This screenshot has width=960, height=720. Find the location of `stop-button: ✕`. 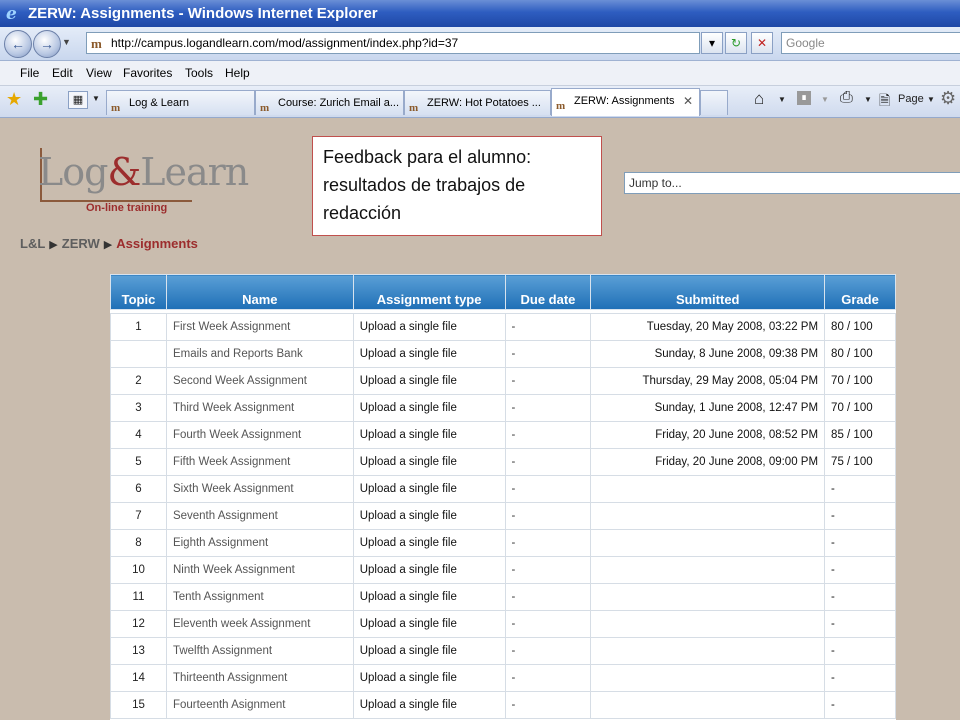

stop-button: ✕ is located at coordinates (762, 43).